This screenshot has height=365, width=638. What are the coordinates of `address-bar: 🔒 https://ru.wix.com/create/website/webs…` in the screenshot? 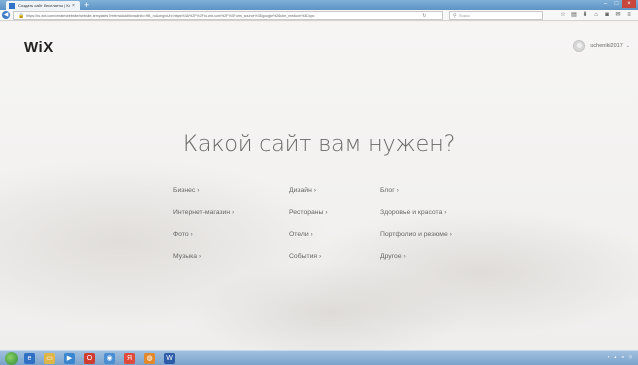 It's located at (228, 15).